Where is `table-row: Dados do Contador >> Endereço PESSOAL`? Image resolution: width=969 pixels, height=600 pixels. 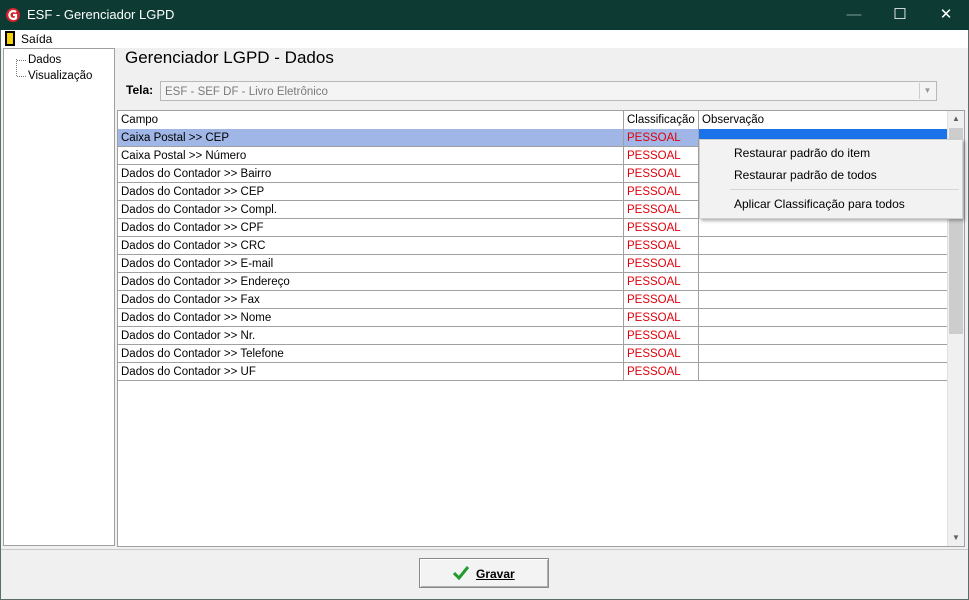
table-row: Dados do Contador >> Endereço PESSOAL is located at coordinates (533, 282).